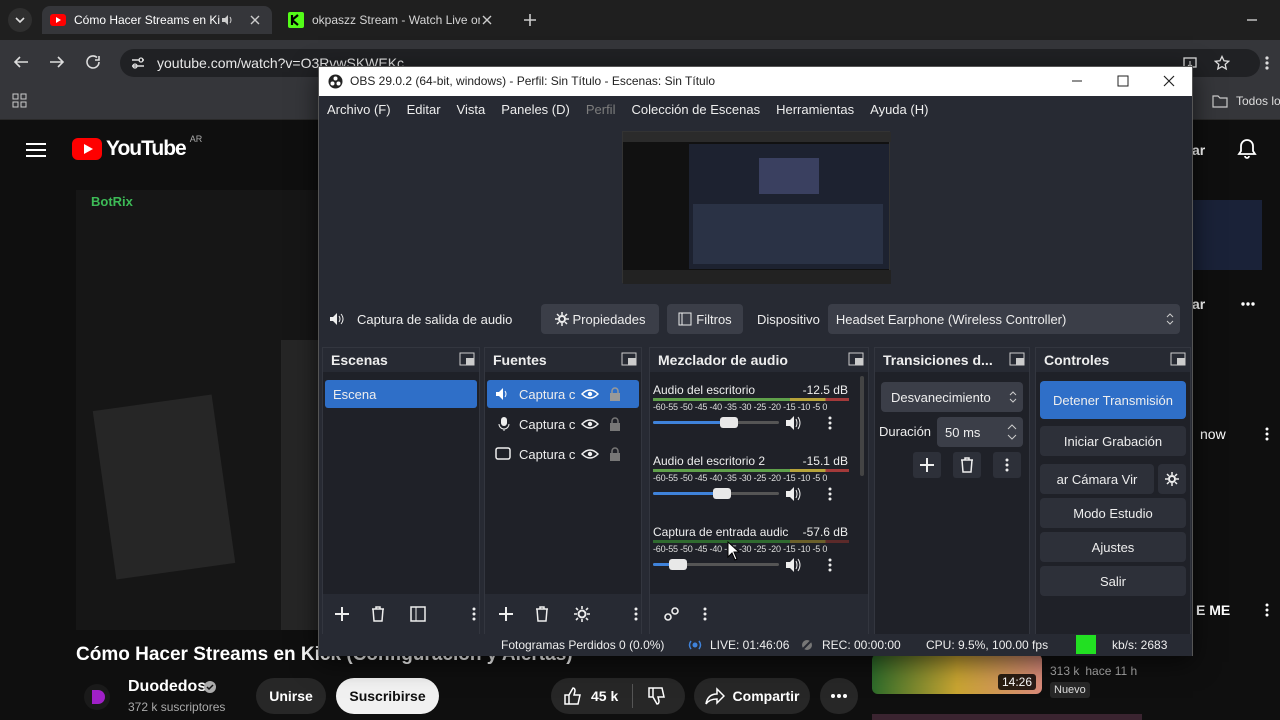  I want to click on apps-grid-icon, so click(20, 101).